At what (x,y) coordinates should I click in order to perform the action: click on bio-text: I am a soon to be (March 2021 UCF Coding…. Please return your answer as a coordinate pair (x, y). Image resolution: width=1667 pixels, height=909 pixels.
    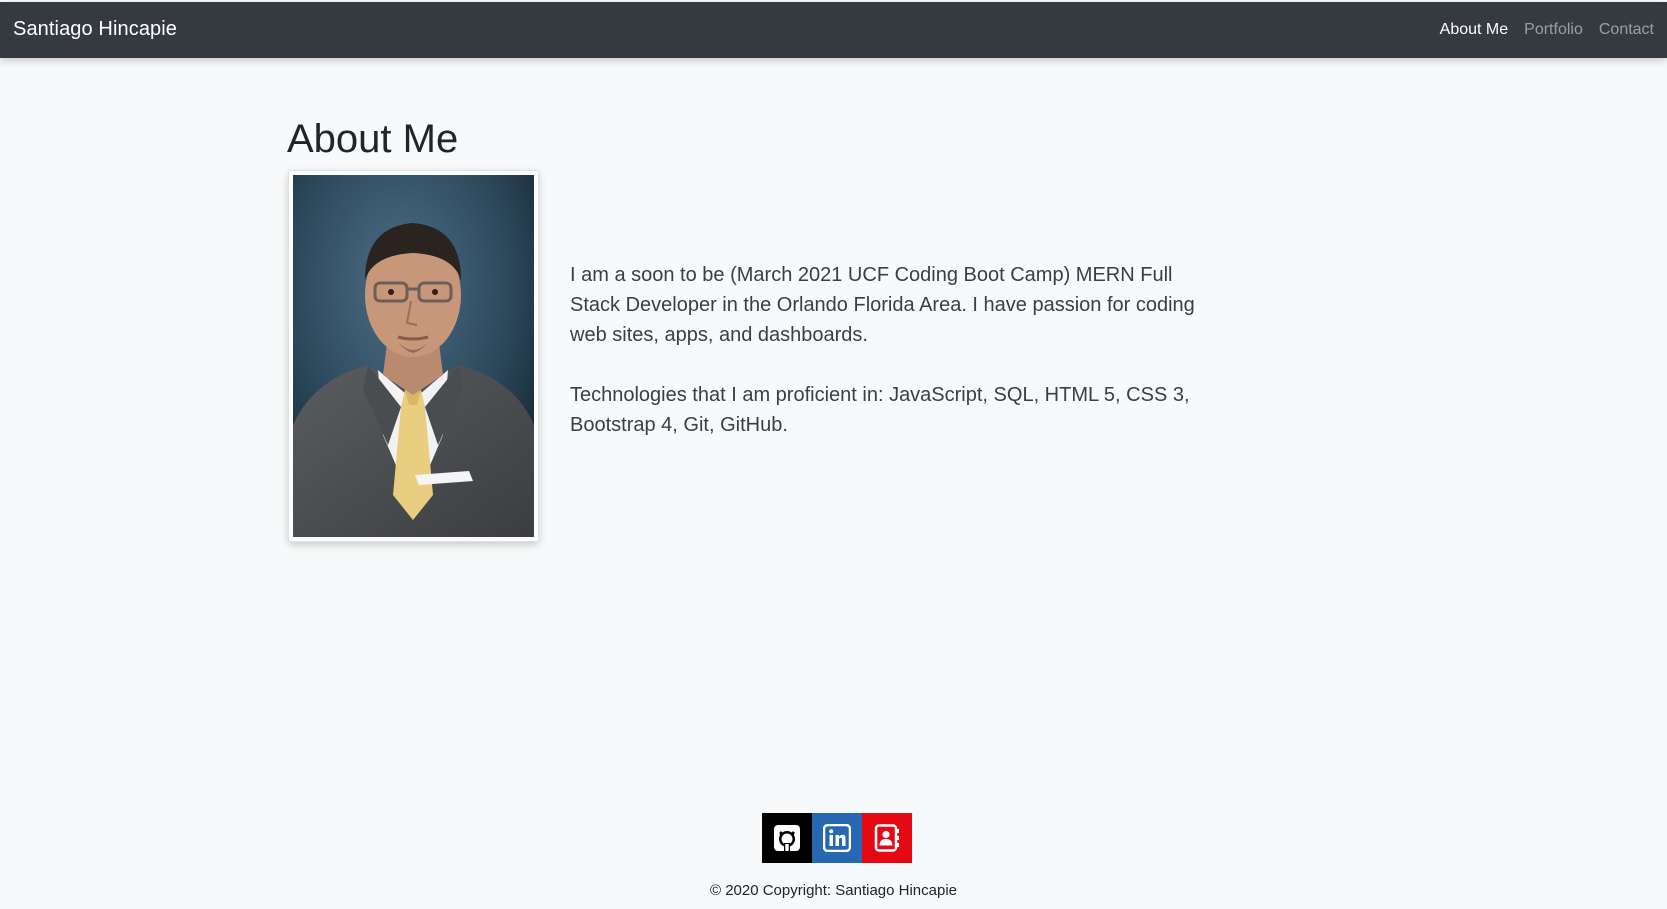
    Looking at the image, I should click on (890, 365).